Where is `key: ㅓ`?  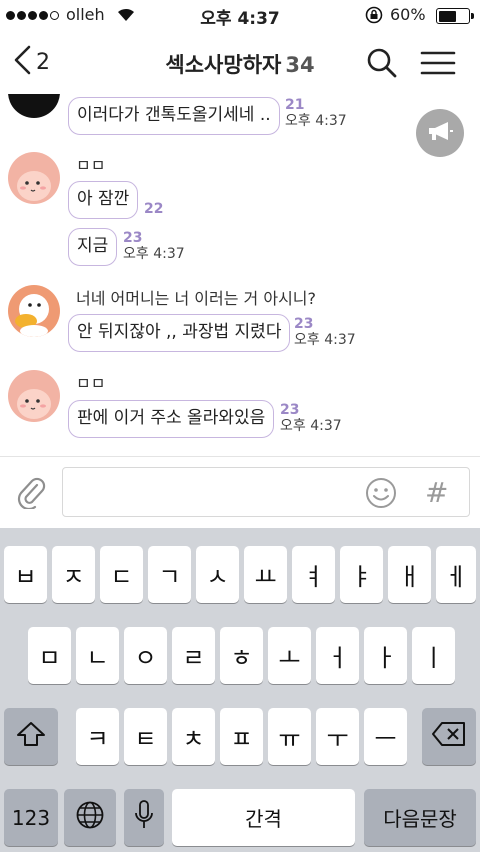
key: ㅓ is located at coordinates (337, 655).